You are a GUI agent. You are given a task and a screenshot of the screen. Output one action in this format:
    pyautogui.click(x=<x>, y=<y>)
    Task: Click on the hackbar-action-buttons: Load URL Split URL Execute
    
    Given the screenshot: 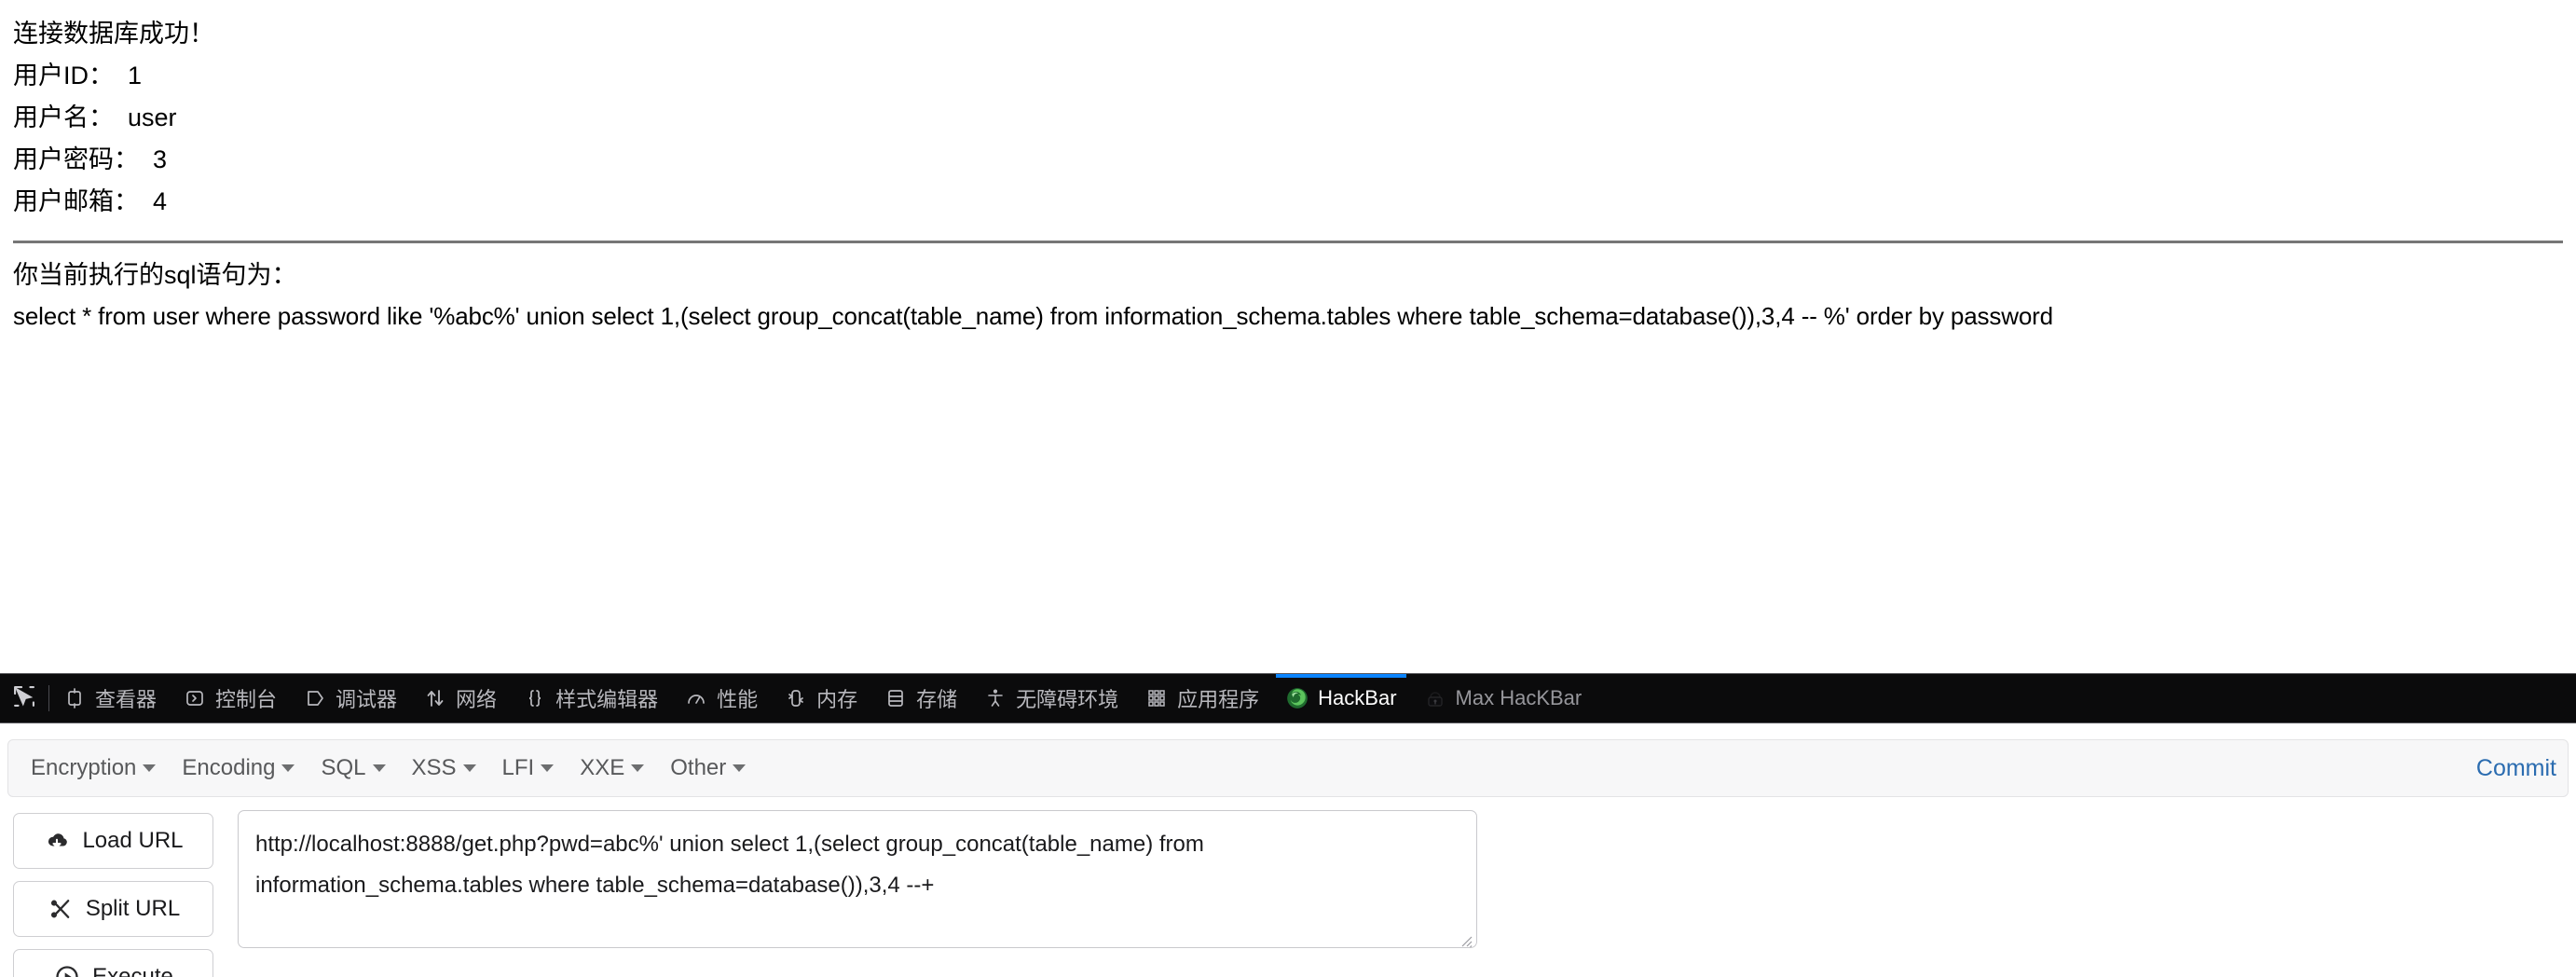 What is the action you would take?
    pyautogui.click(x=113, y=894)
    